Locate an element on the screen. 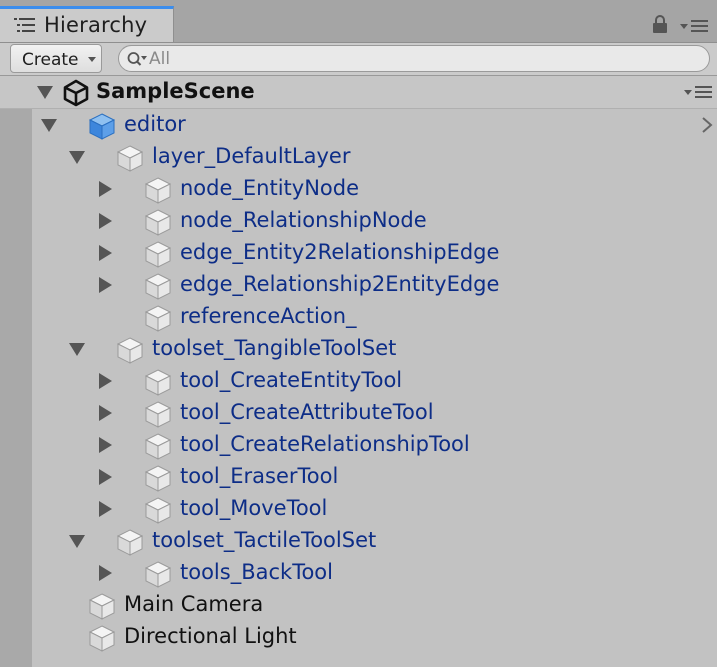 The image size is (717, 667). tree-item: layer_DefaultLayer is located at coordinates (374, 157).